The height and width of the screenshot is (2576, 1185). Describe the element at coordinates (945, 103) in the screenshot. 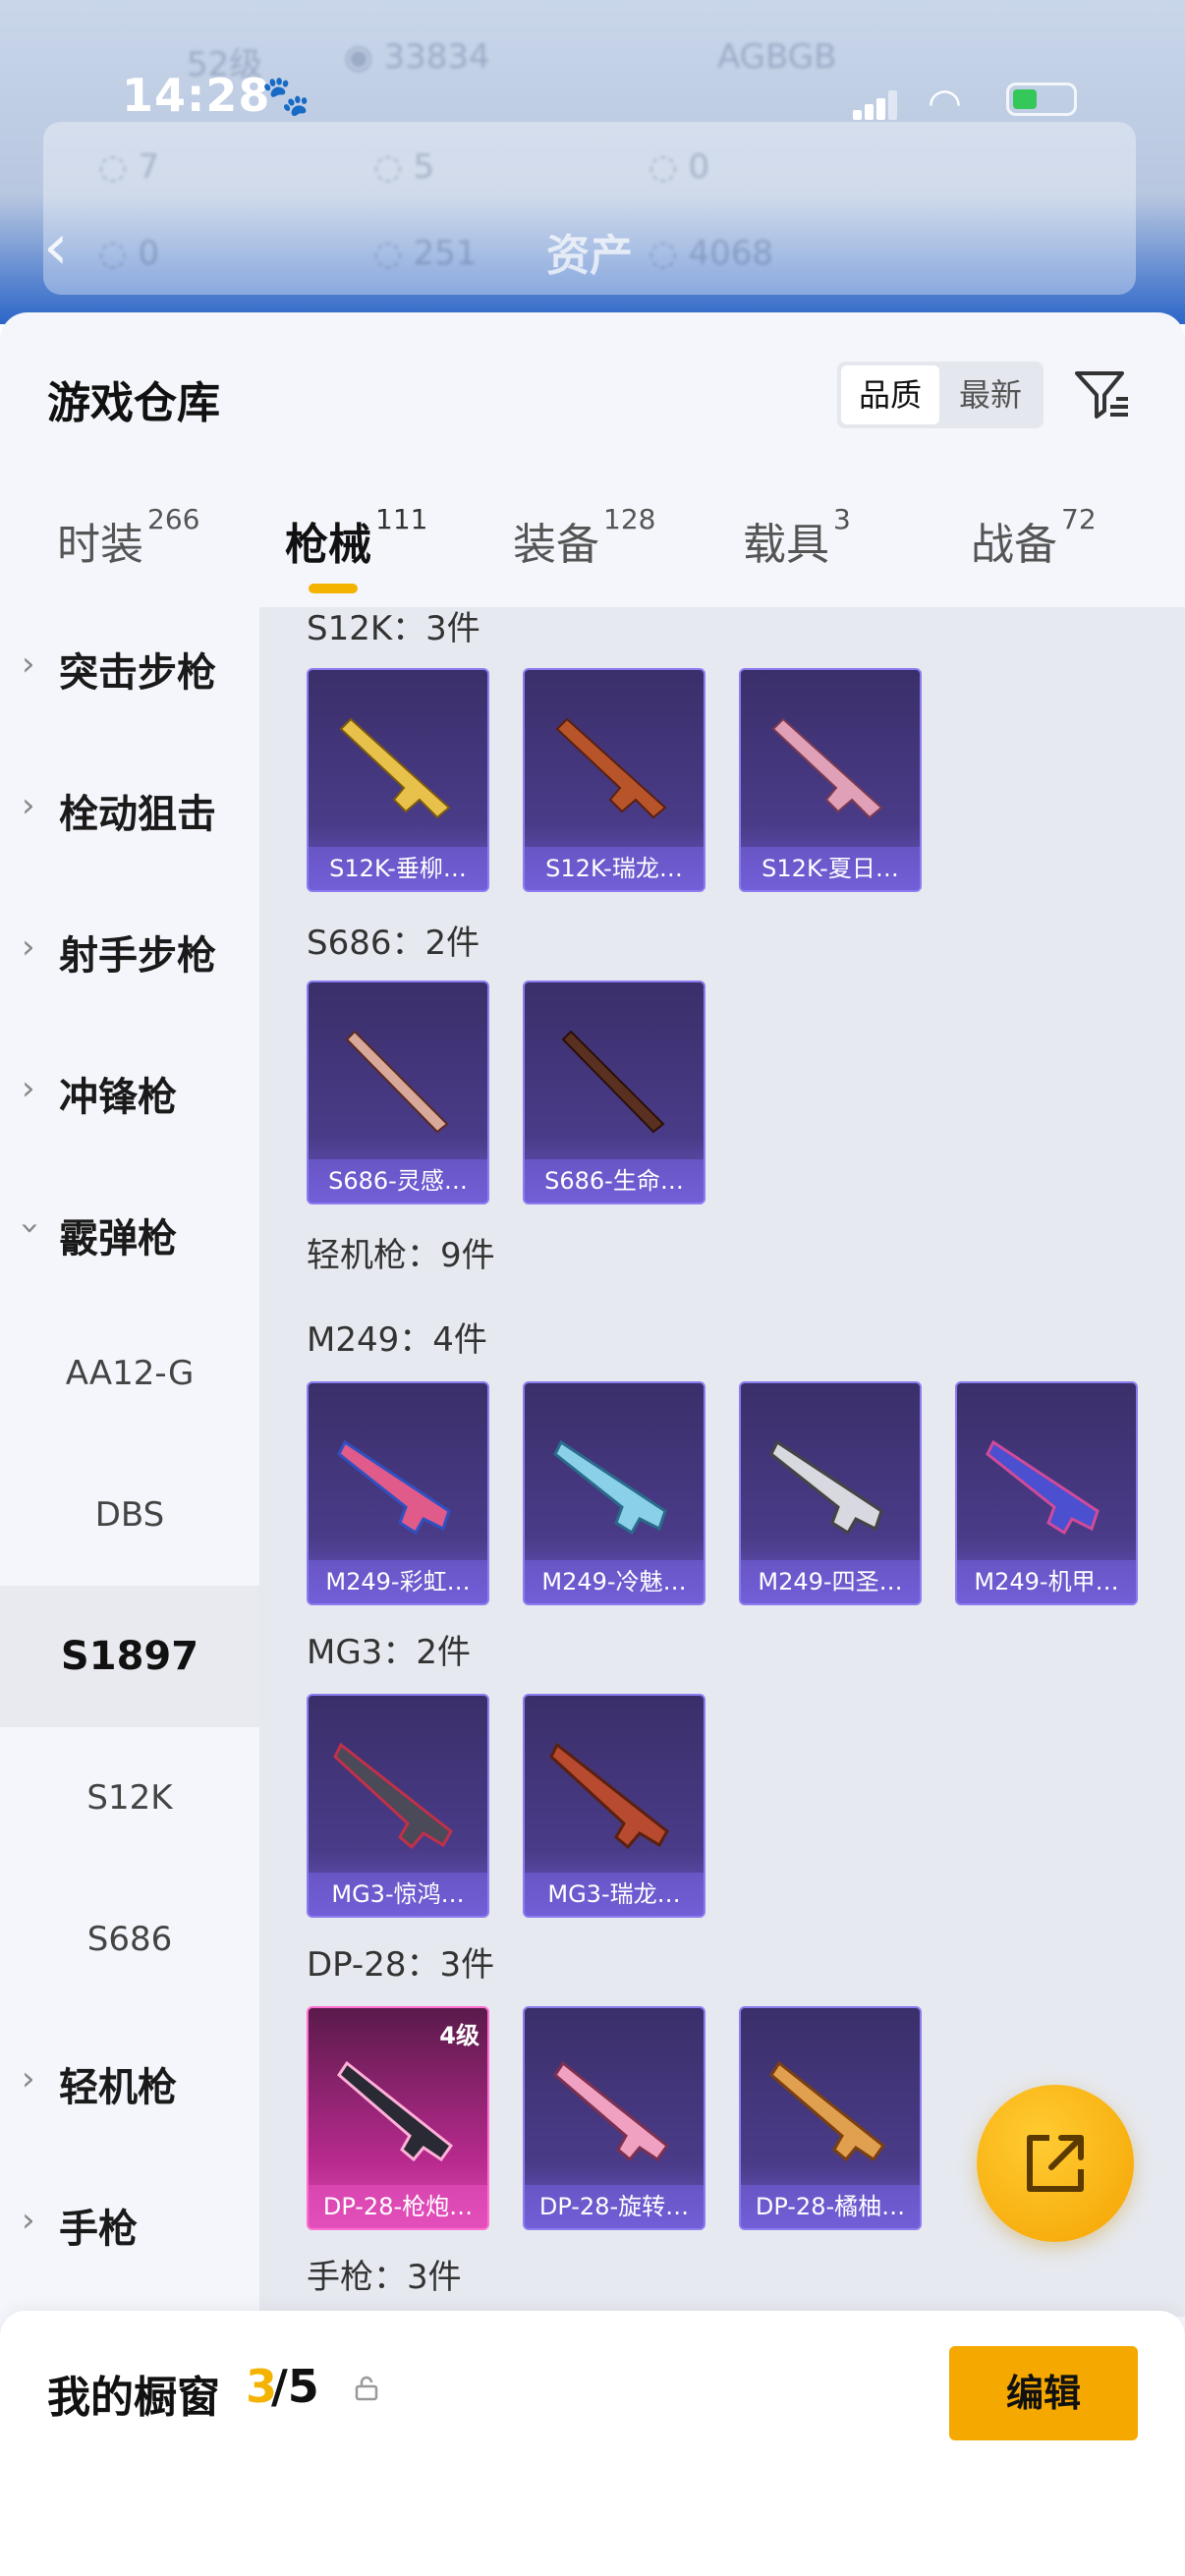

I see `wifi-icon: ◠` at that location.